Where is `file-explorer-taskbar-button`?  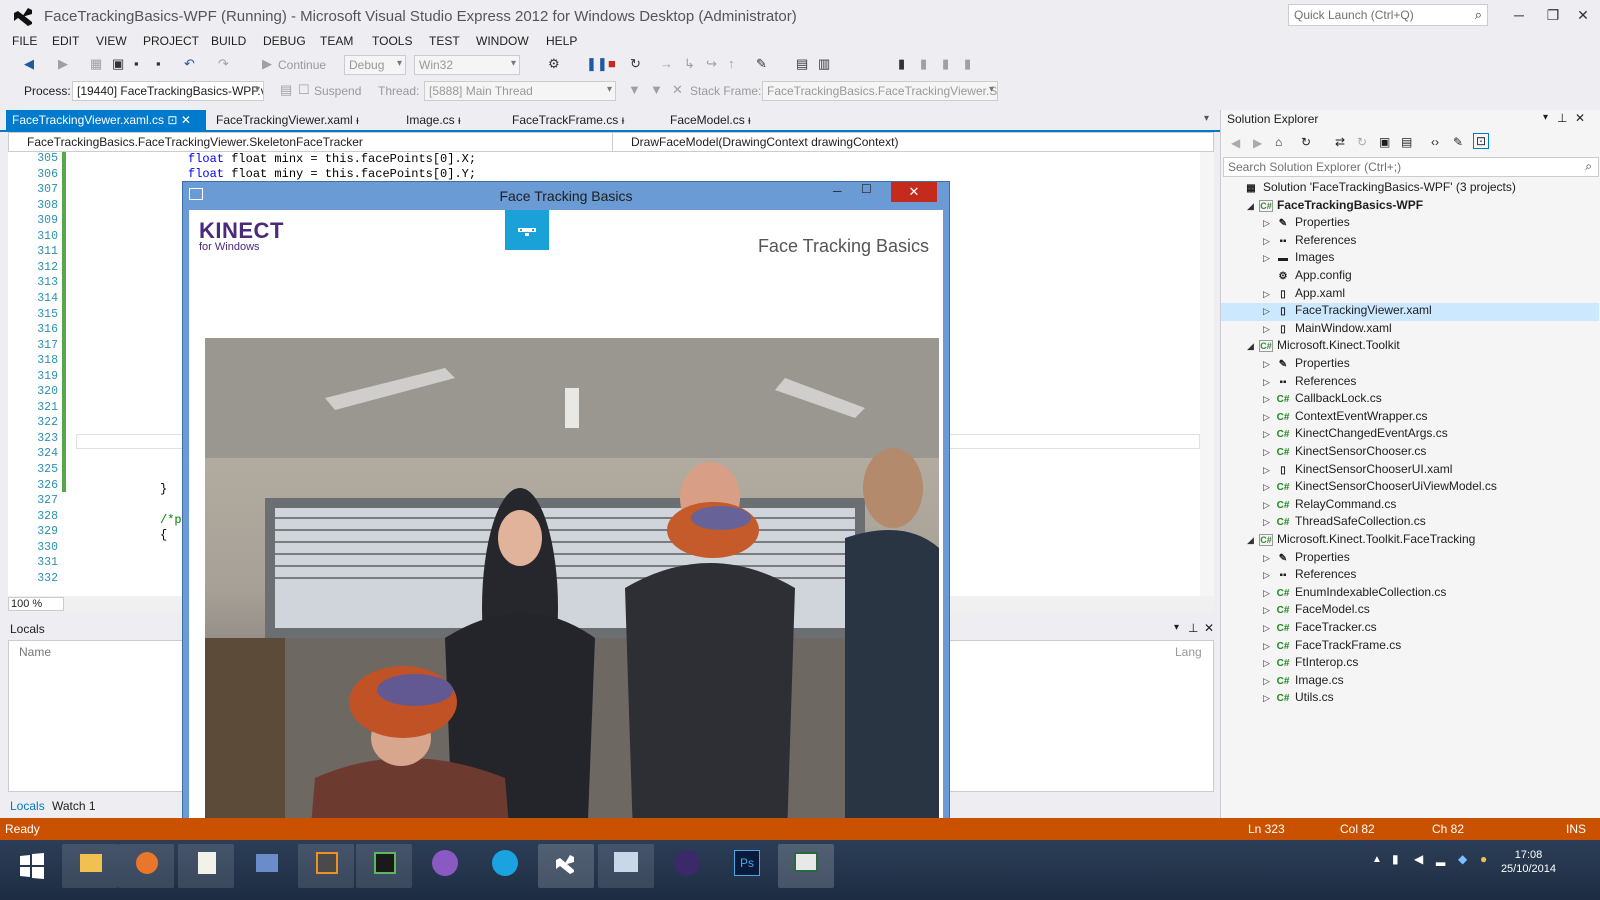
file-explorer-taskbar-button is located at coordinates (90, 866).